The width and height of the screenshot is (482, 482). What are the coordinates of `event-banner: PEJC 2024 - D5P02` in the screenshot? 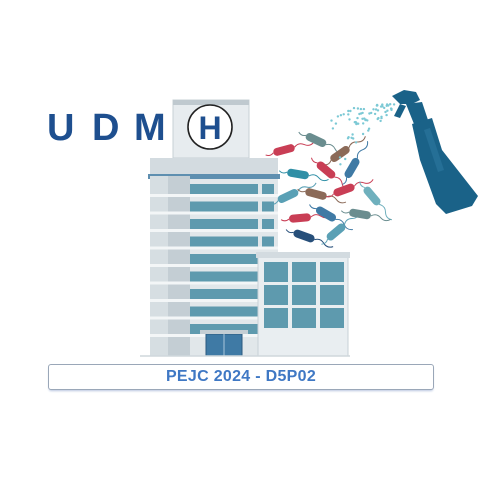 It's located at (241, 377).